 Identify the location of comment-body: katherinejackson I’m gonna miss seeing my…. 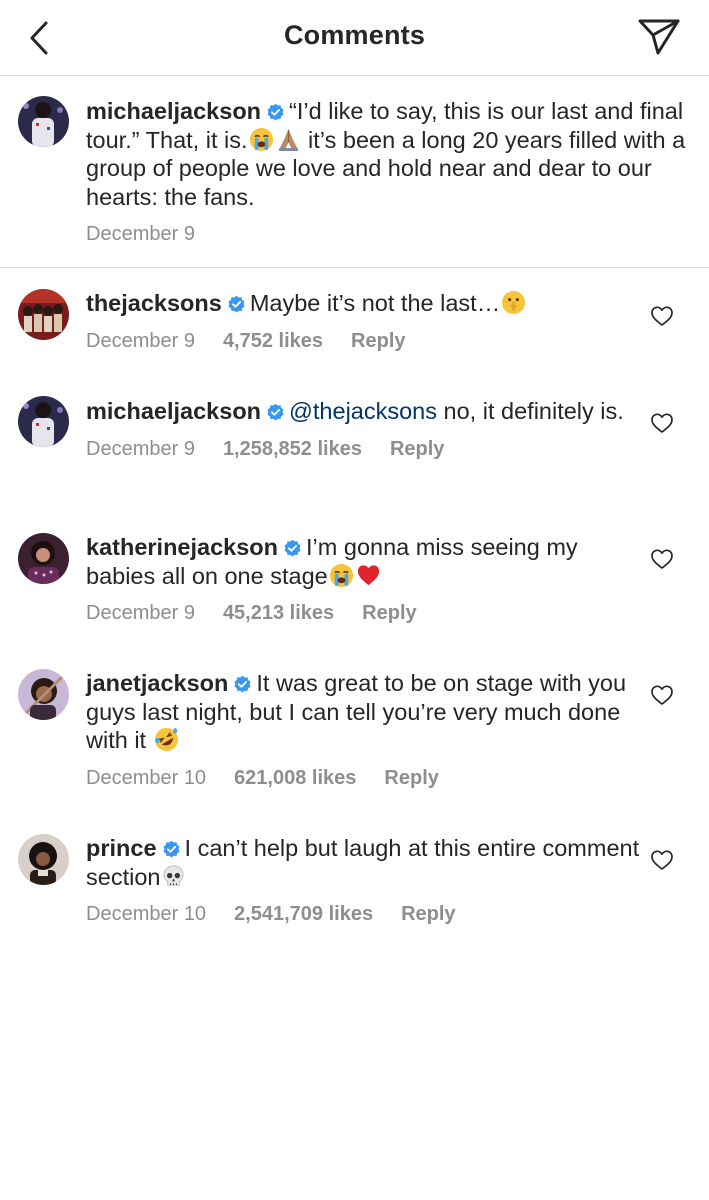
(367, 579).